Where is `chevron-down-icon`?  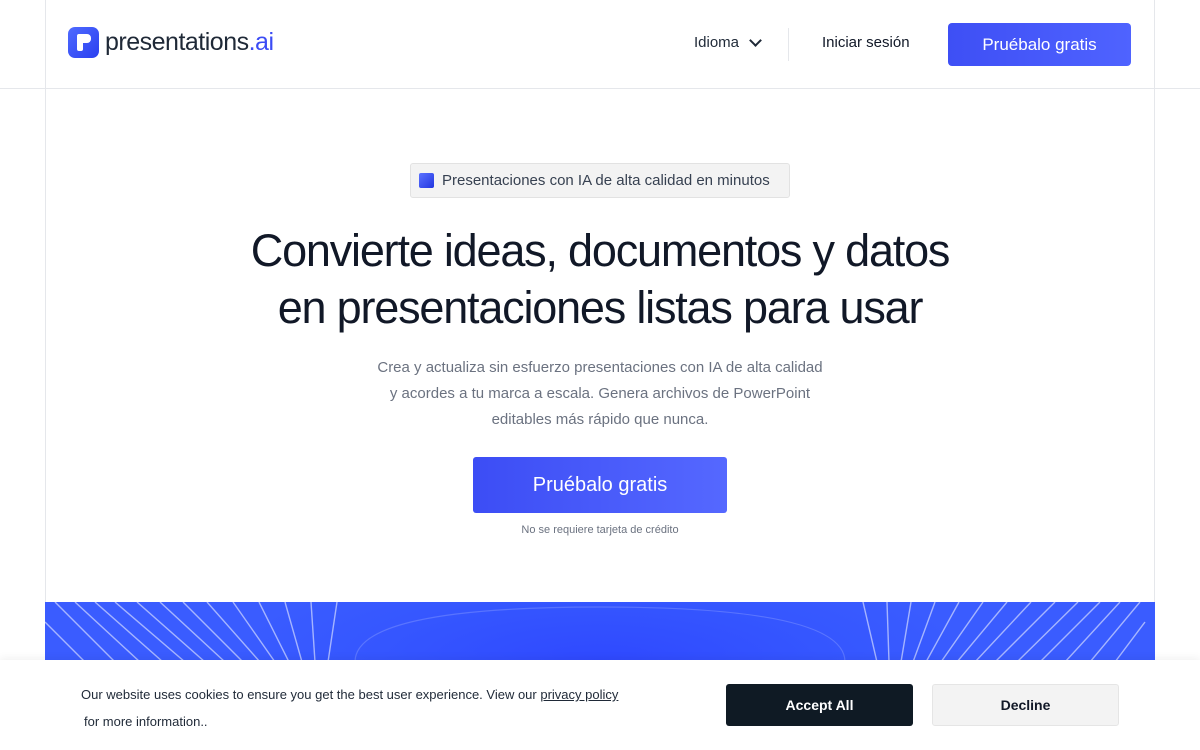
chevron-down-icon is located at coordinates (755, 40).